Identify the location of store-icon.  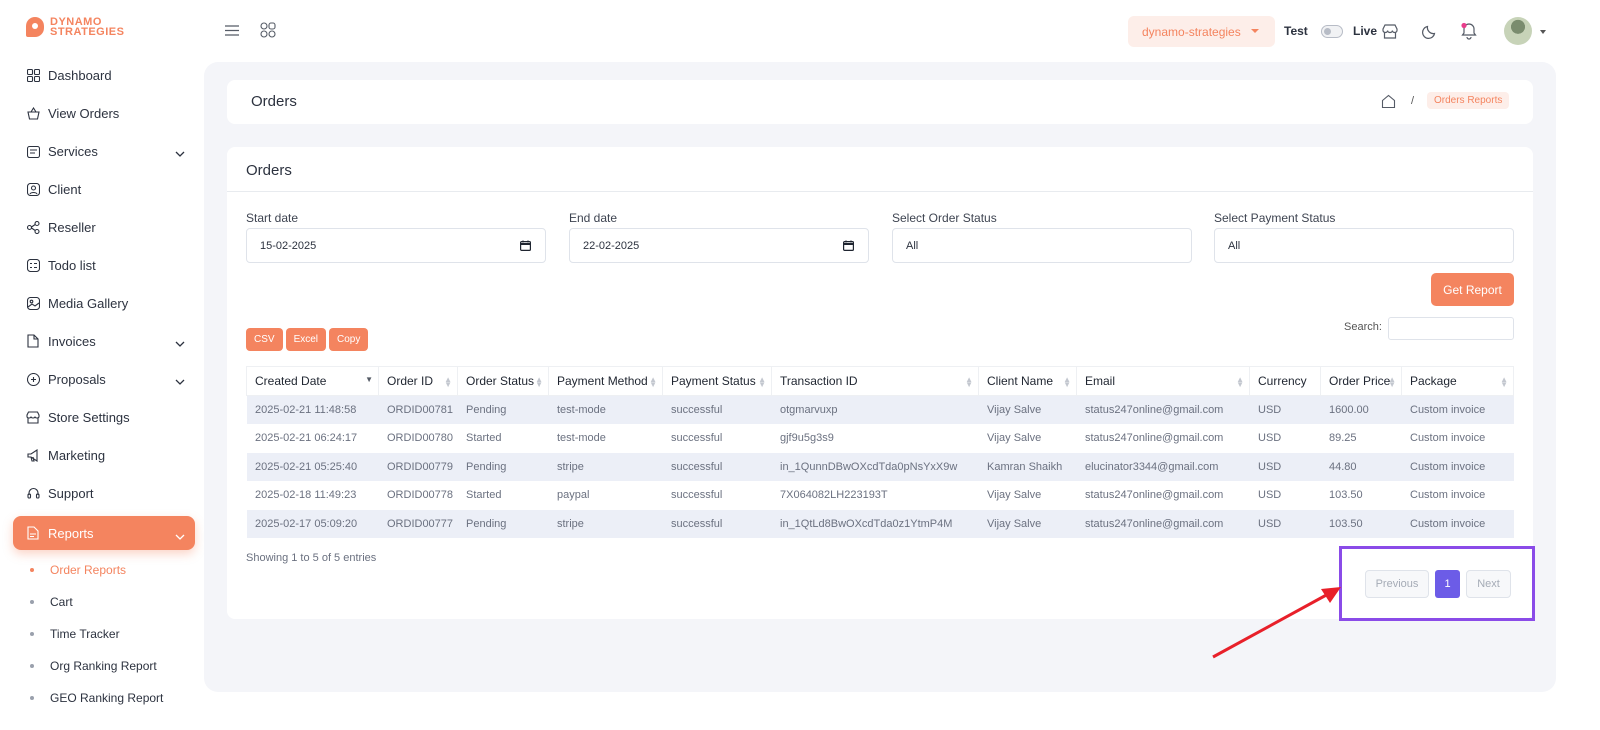
(1390, 31).